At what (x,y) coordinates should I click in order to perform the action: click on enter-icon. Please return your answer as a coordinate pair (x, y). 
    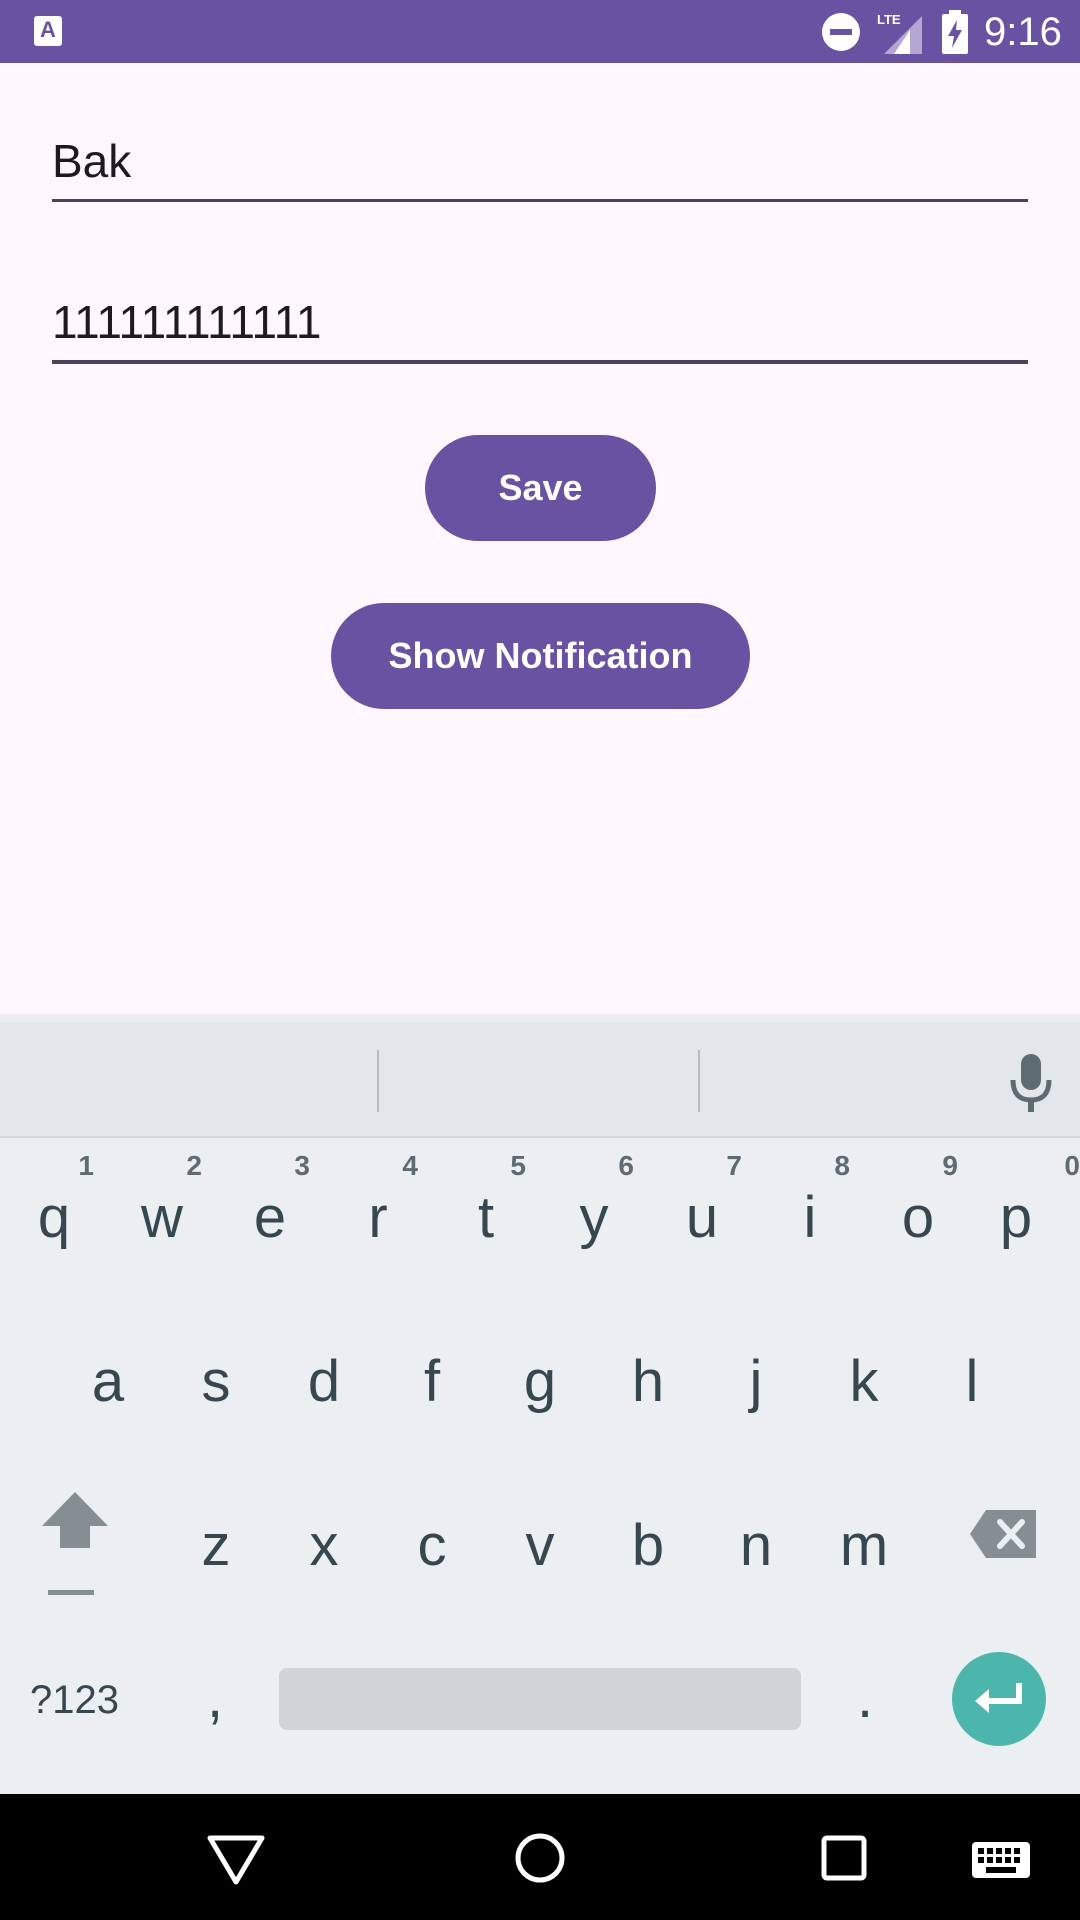
    Looking at the image, I should click on (998, 1698).